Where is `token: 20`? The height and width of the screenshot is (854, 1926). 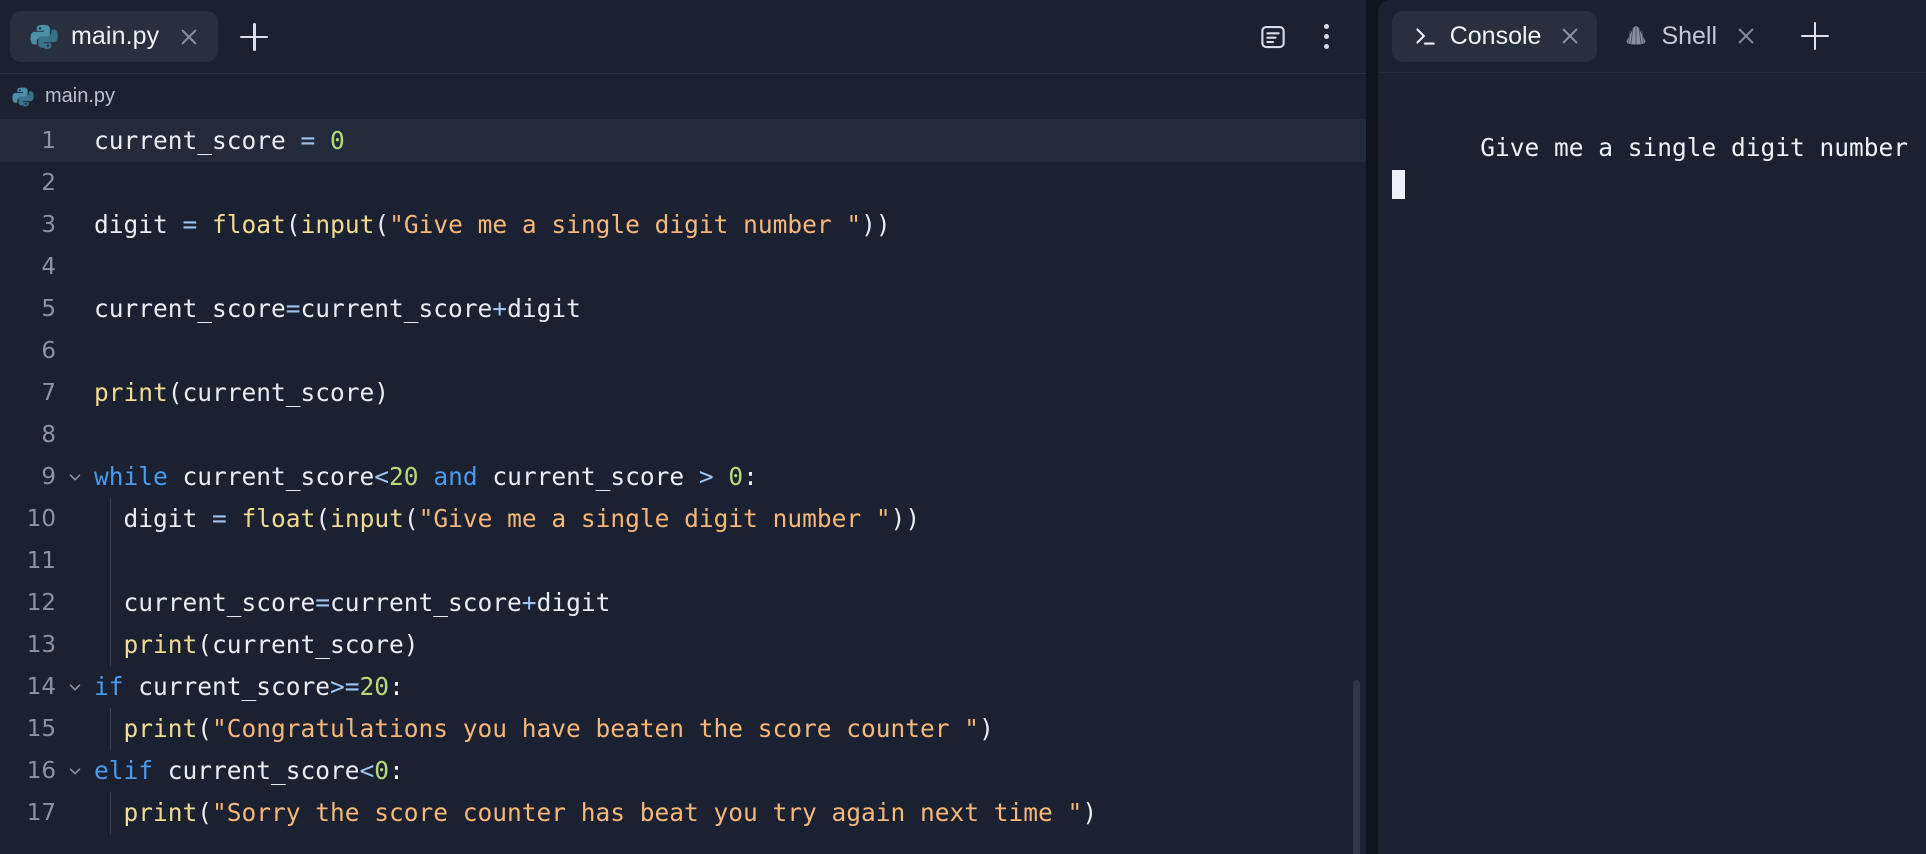 token: 20 is located at coordinates (374, 686).